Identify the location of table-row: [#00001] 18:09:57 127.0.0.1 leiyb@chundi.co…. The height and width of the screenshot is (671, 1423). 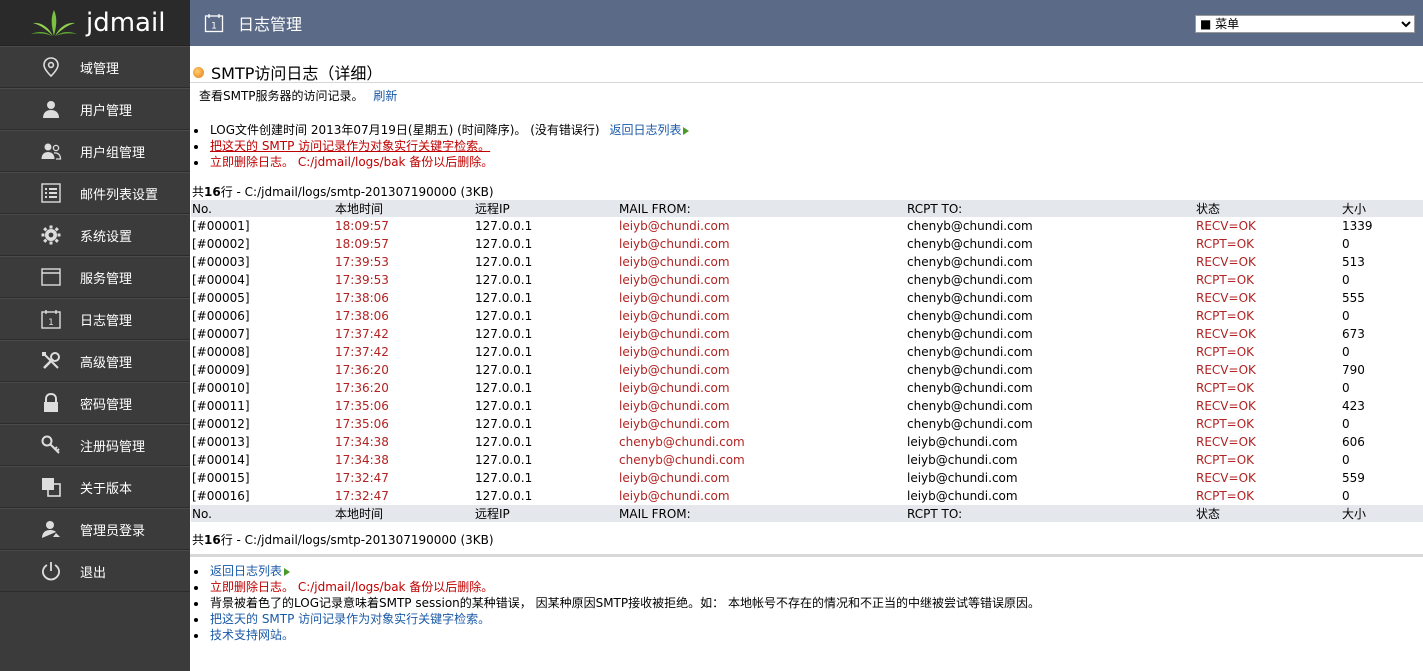
(807, 226).